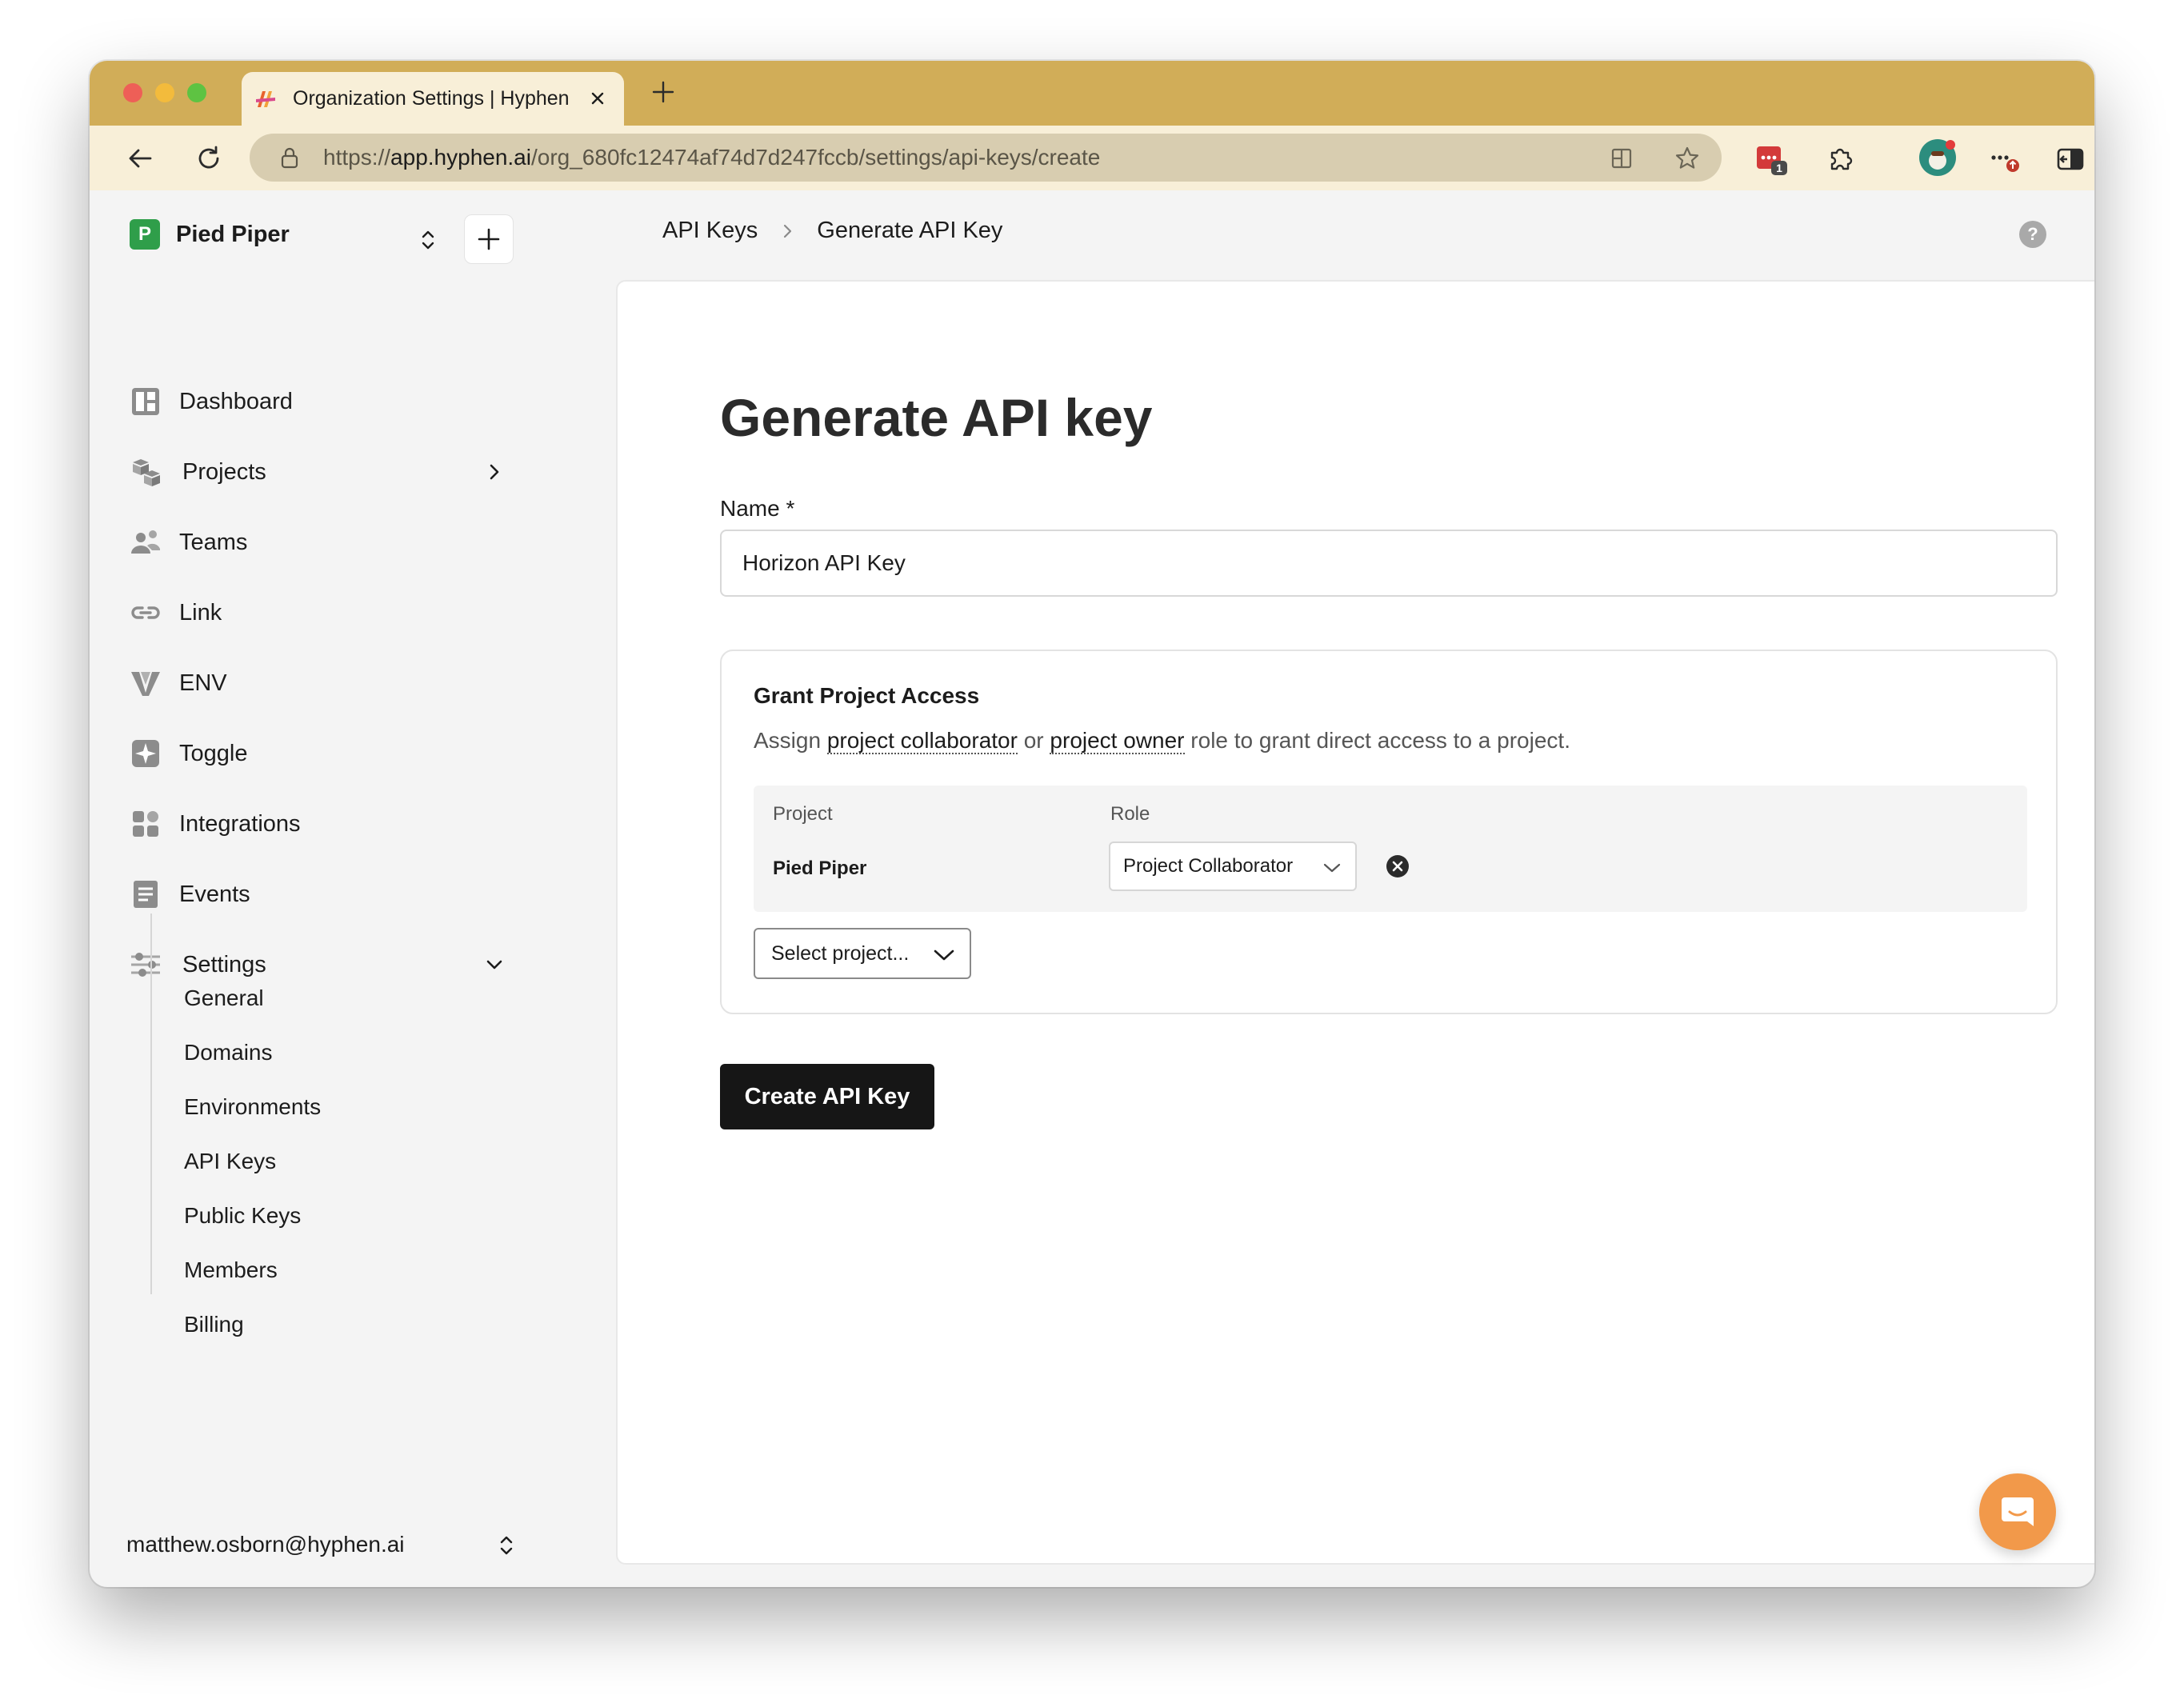 This screenshot has height=1707, width=2184. What do you see at coordinates (2004, 160) in the screenshot?
I see `more-menu-icon` at bounding box center [2004, 160].